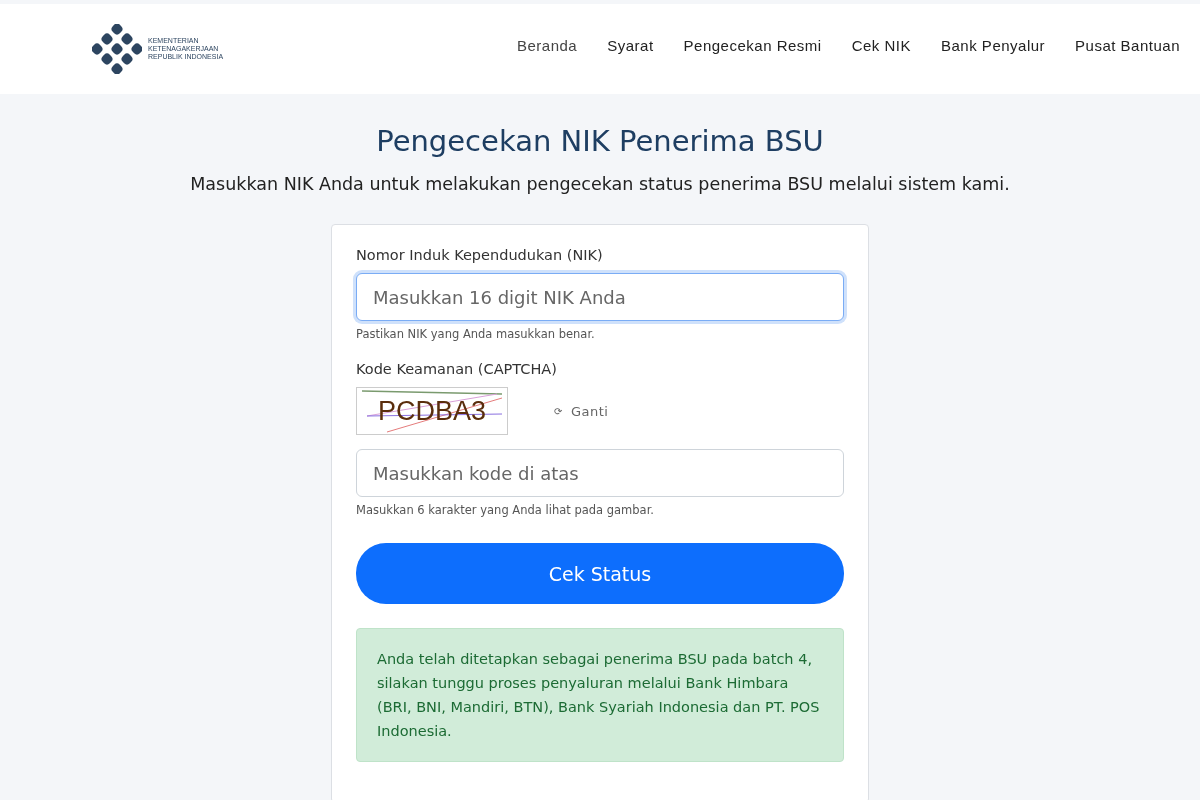  I want to click on nav-link: Cek NIK, so click(881, 45).